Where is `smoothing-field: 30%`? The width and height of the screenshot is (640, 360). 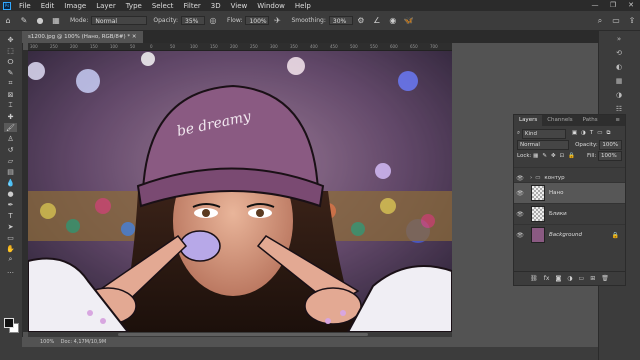 smoothing-field: 30% is located at coordinates (340, 20).